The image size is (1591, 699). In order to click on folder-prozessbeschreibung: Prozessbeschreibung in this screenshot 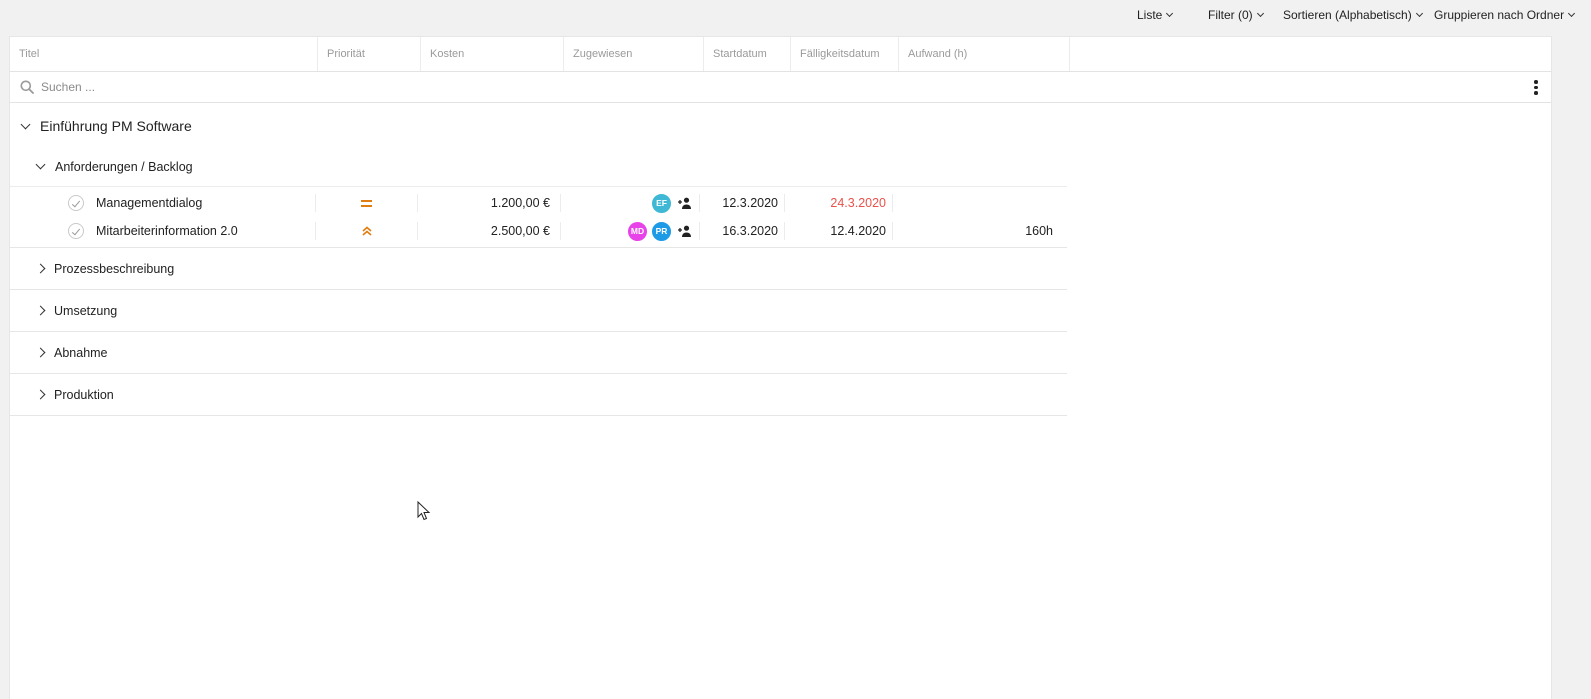, I will do `click(538, 269)`.